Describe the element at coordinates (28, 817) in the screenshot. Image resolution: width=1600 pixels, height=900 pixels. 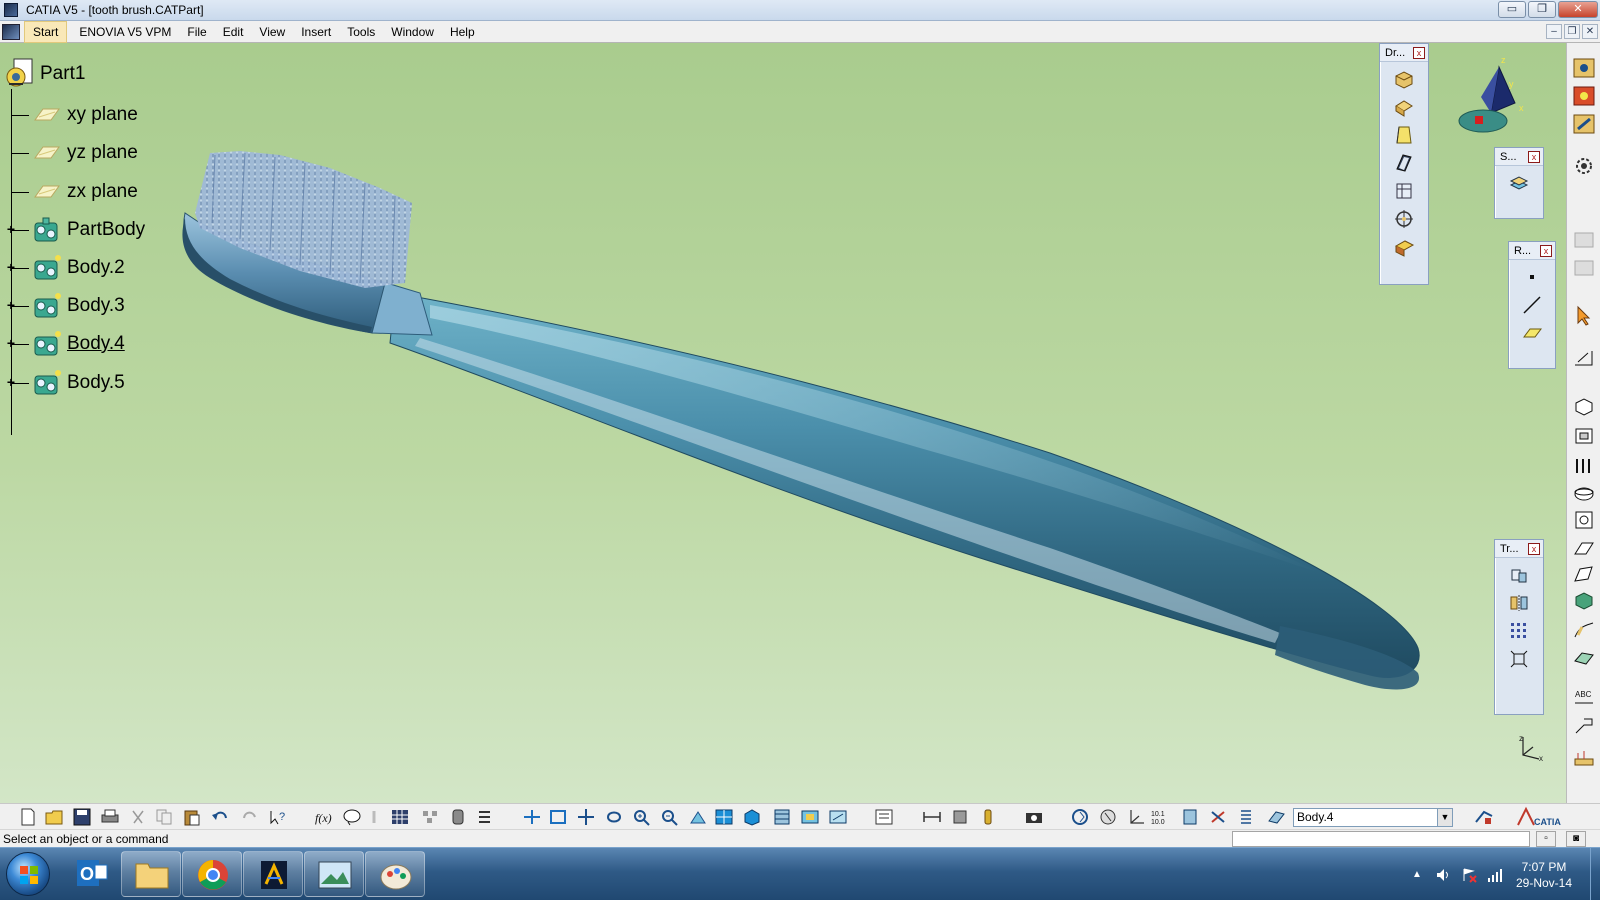
I see `new-document-icon` at that location.